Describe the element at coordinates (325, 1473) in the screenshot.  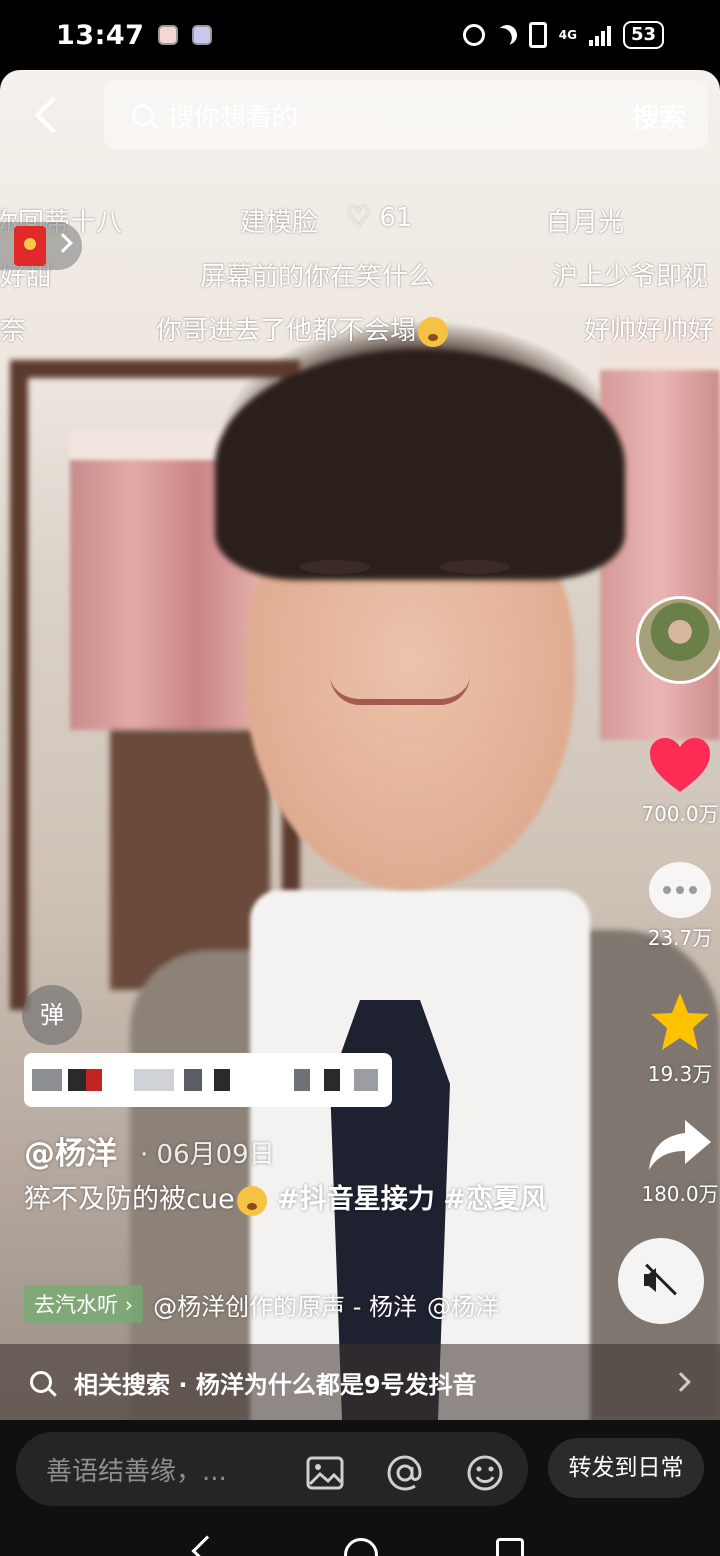
I see `image-icon` at that location.